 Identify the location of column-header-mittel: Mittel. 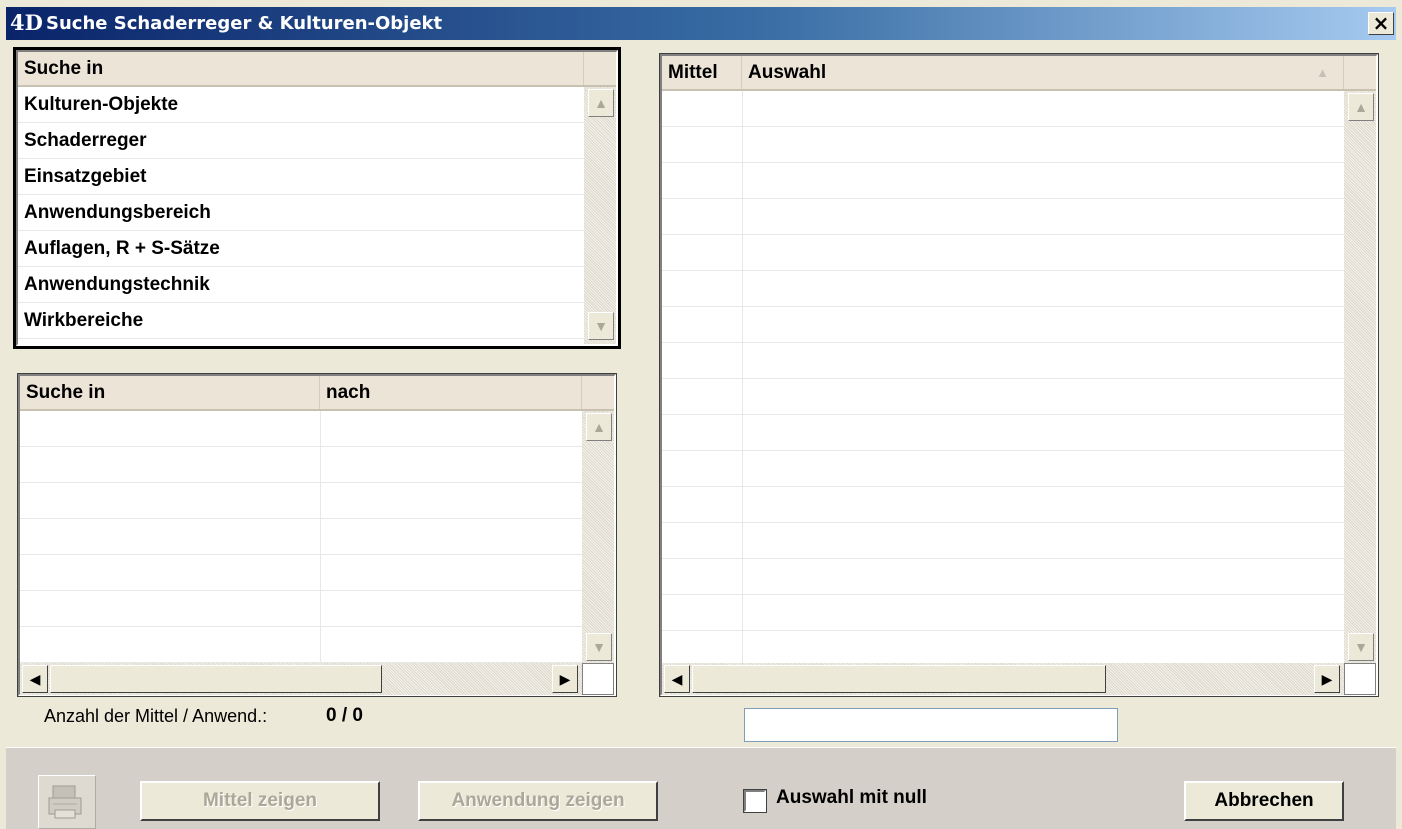
(702, 72).